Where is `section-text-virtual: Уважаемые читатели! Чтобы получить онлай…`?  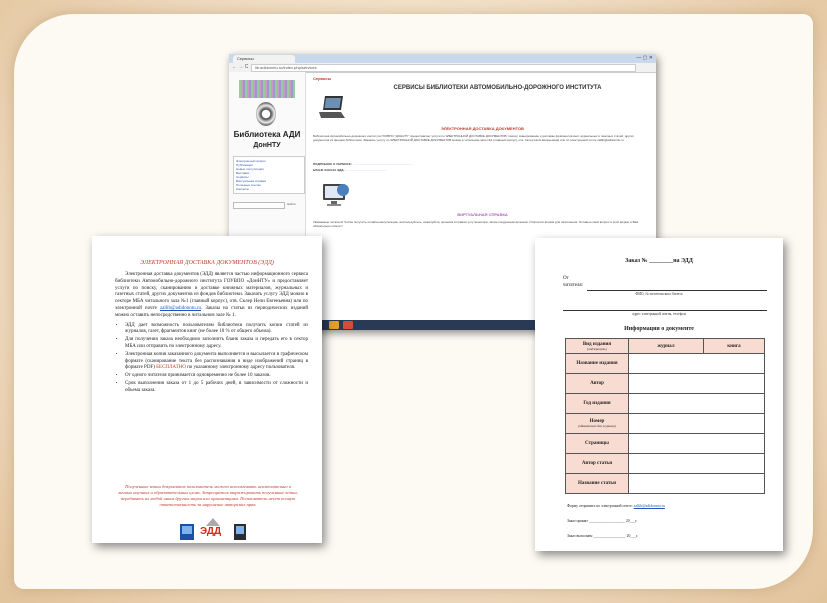 section-text-virtual: Уважаемые читатели! Чтобы получить онлай… is located at coordinates (476, 224).